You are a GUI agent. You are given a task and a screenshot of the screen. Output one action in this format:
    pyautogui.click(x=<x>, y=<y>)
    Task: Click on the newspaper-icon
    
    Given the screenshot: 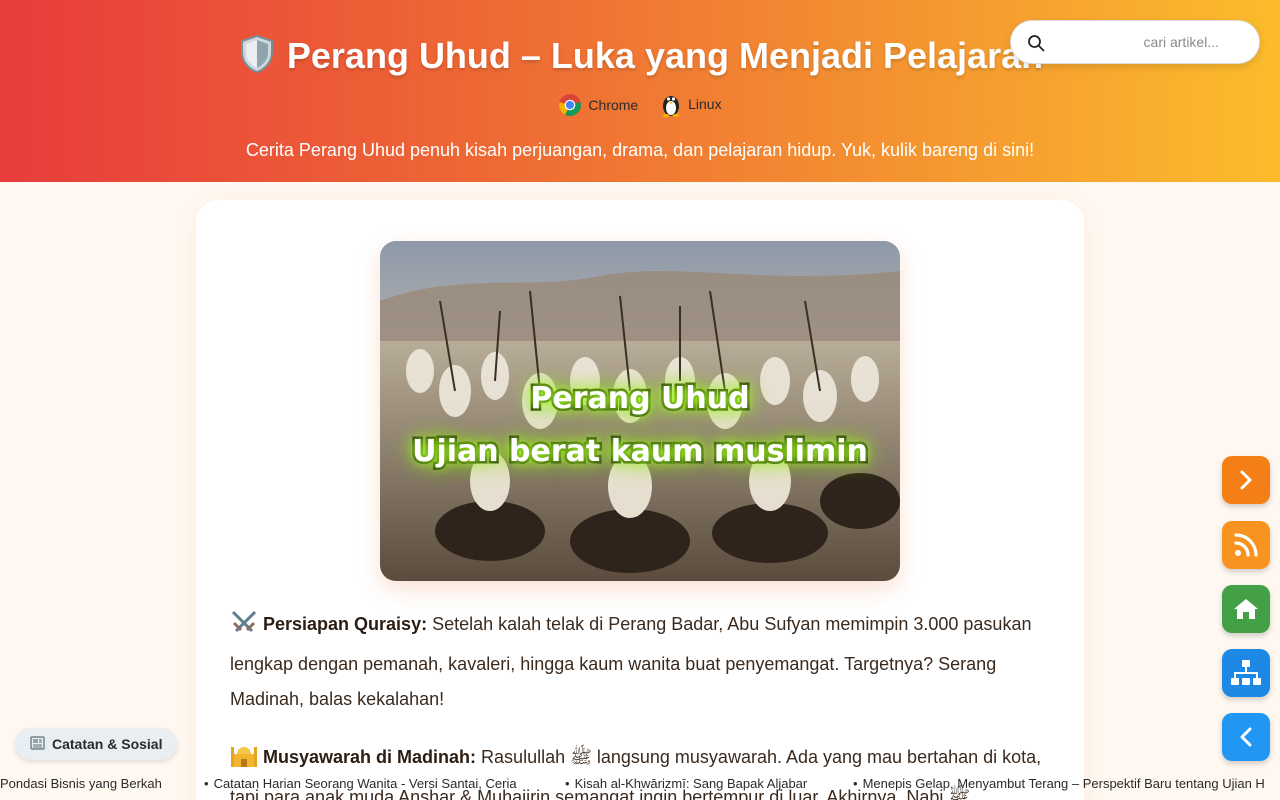 What is the action you would take?
    pyautogui.click(x=38, y=744)
    